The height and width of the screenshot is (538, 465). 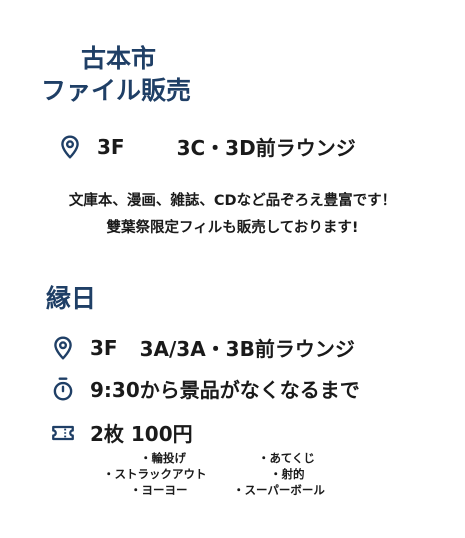 What do you see at coordinates (63, 389) in the screenshot?
I see `stopwatch-icon` at bounding box center [63, 389].